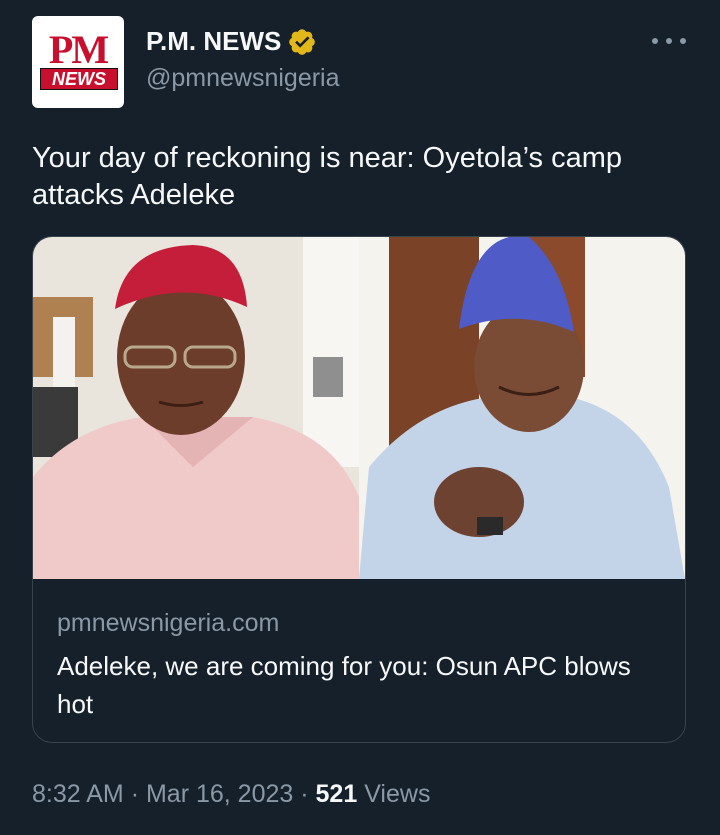  What do you see at coordinates (243, 78) in the screenshot?
I see `account-handle: @pmnewsnigeria` at bounding box center [243, 78].